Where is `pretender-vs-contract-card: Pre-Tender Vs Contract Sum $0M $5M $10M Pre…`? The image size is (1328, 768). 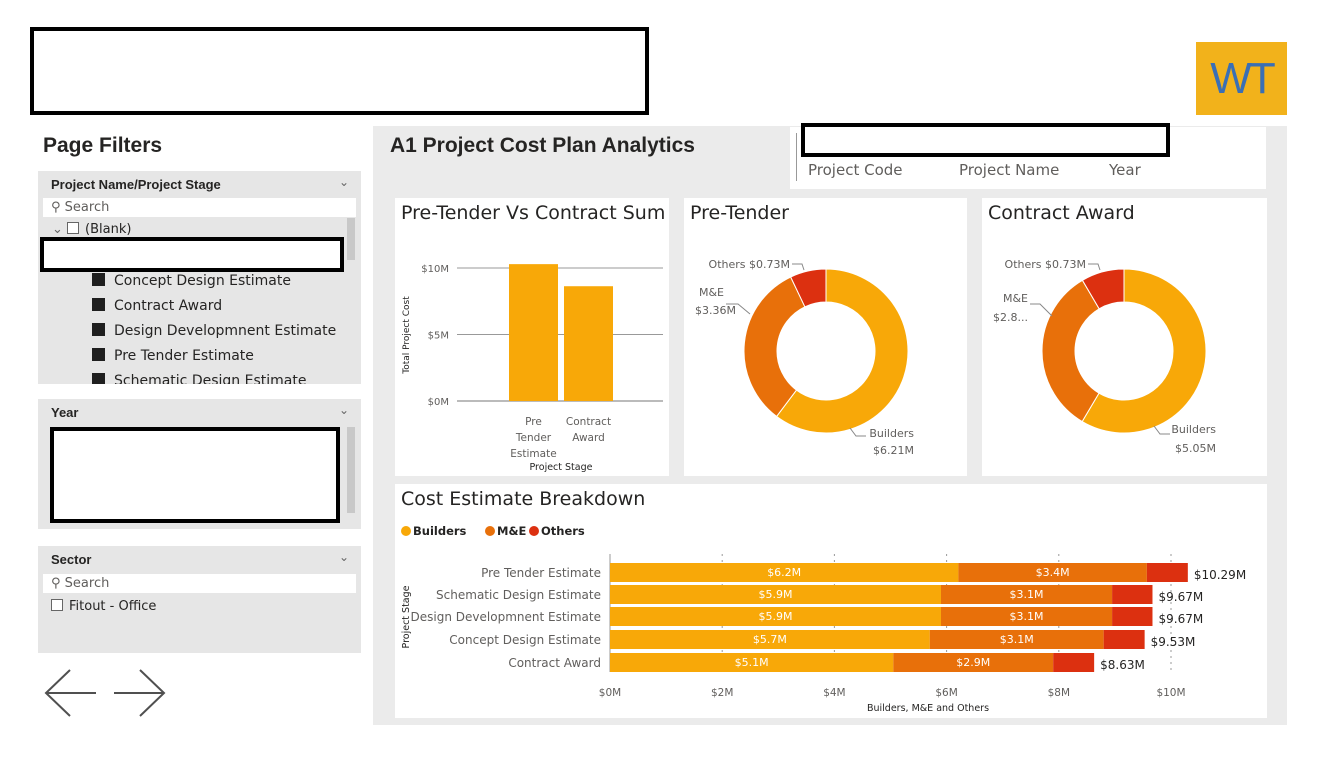
pretender-vs-contract-card: Pre-Tender Vs Contract Sum $0M $5M $10M Pre… is located at coordinates (532, 337).